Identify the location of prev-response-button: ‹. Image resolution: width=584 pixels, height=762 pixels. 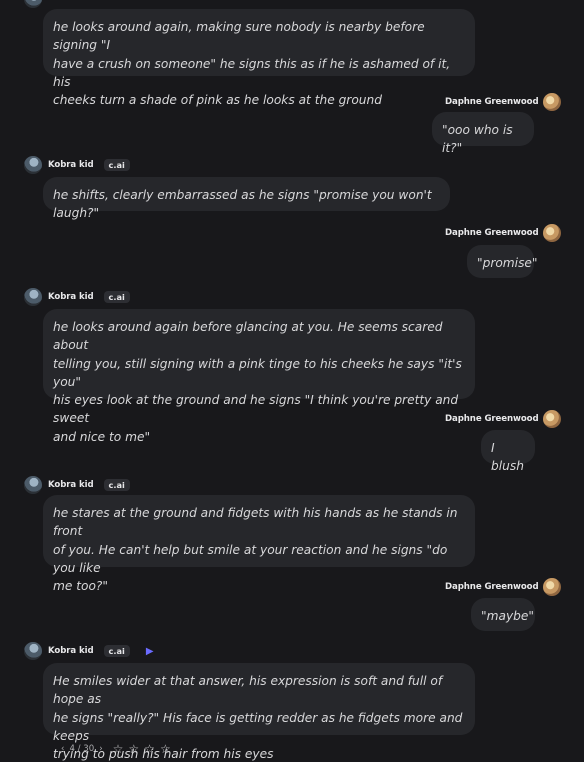
(62, 749).